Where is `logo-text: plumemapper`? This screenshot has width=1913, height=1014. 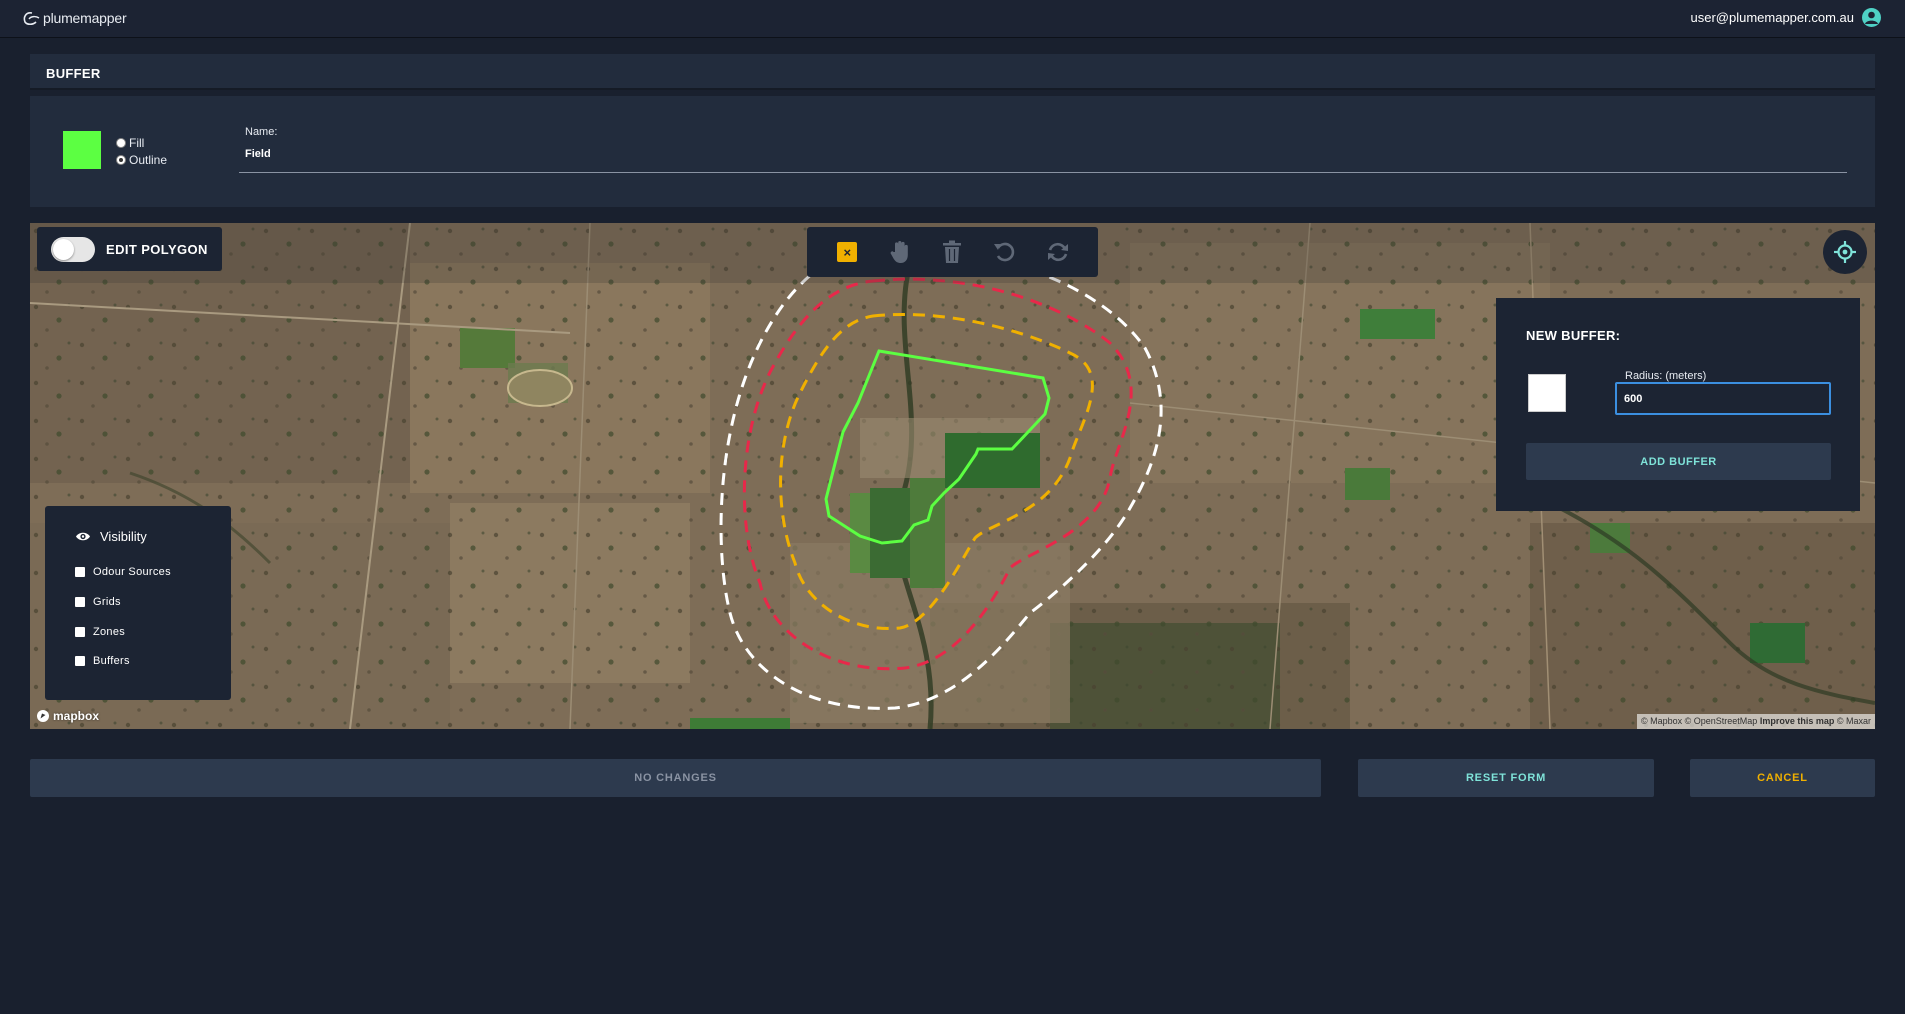 logo-text: plumemapper is located at coordinates (85, 18).